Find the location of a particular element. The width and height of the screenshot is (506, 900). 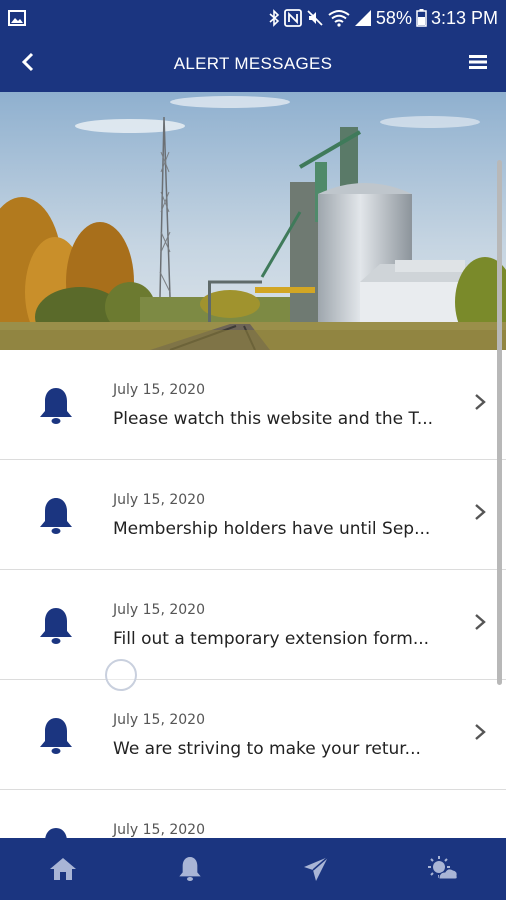

send-icon is located at coordinates (316, 868).